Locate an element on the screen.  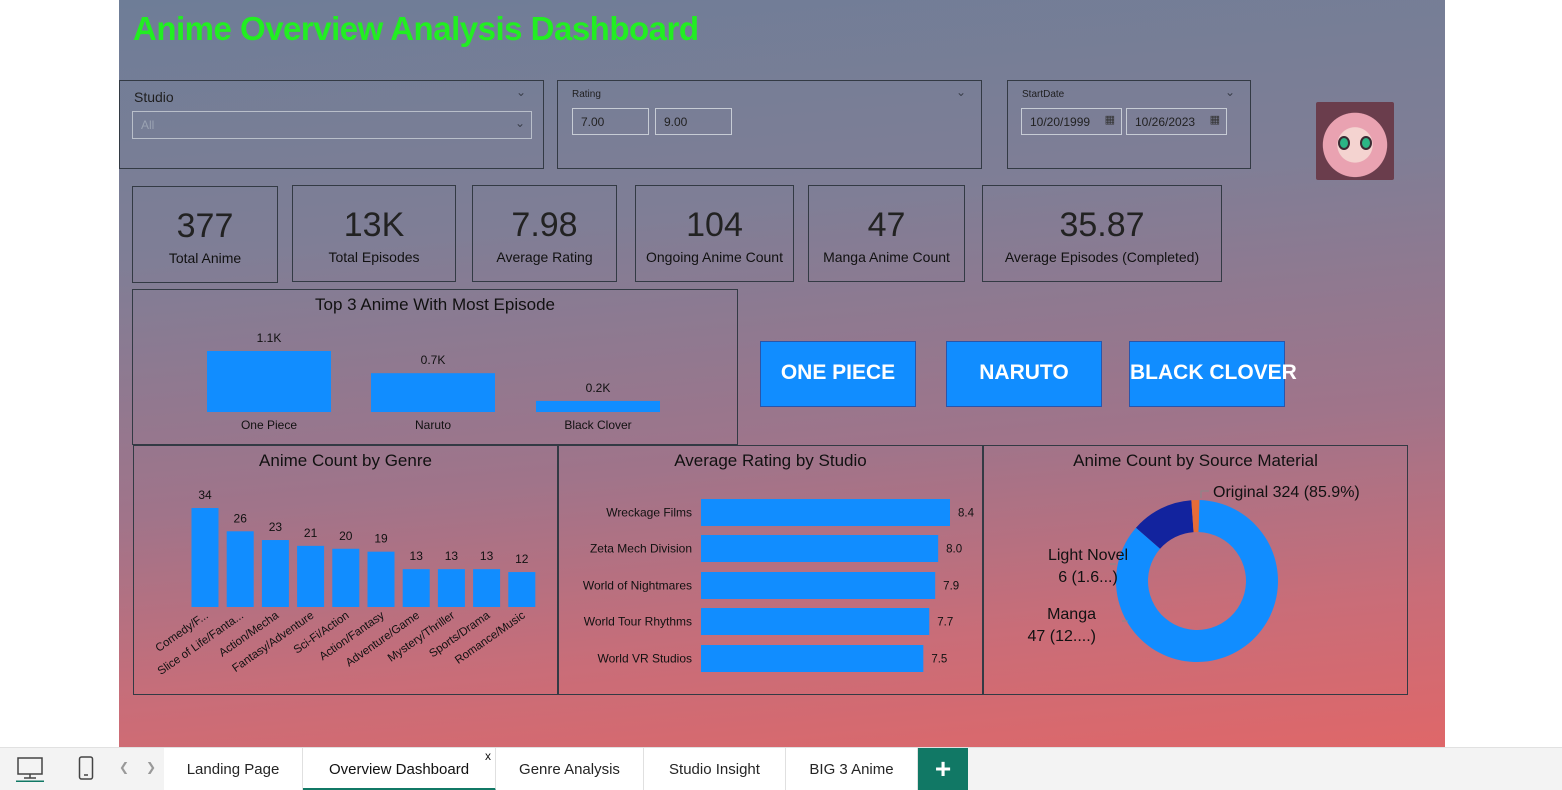
one-piece-button: ONE PIECE is located at coordinates (838, 374).